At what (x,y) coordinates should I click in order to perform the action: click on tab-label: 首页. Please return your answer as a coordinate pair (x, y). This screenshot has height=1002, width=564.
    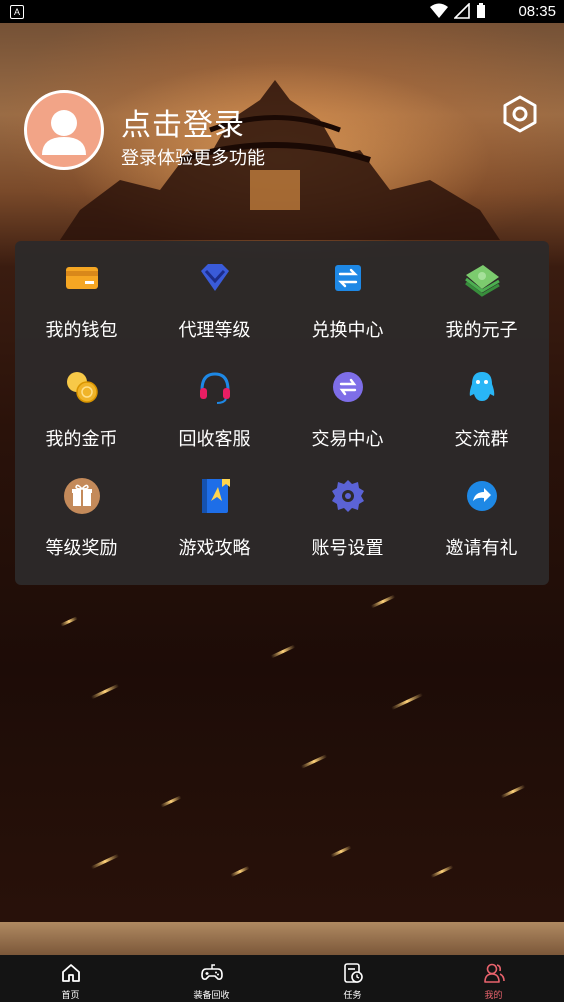
    Looking at the image, I should click on (70, 996).